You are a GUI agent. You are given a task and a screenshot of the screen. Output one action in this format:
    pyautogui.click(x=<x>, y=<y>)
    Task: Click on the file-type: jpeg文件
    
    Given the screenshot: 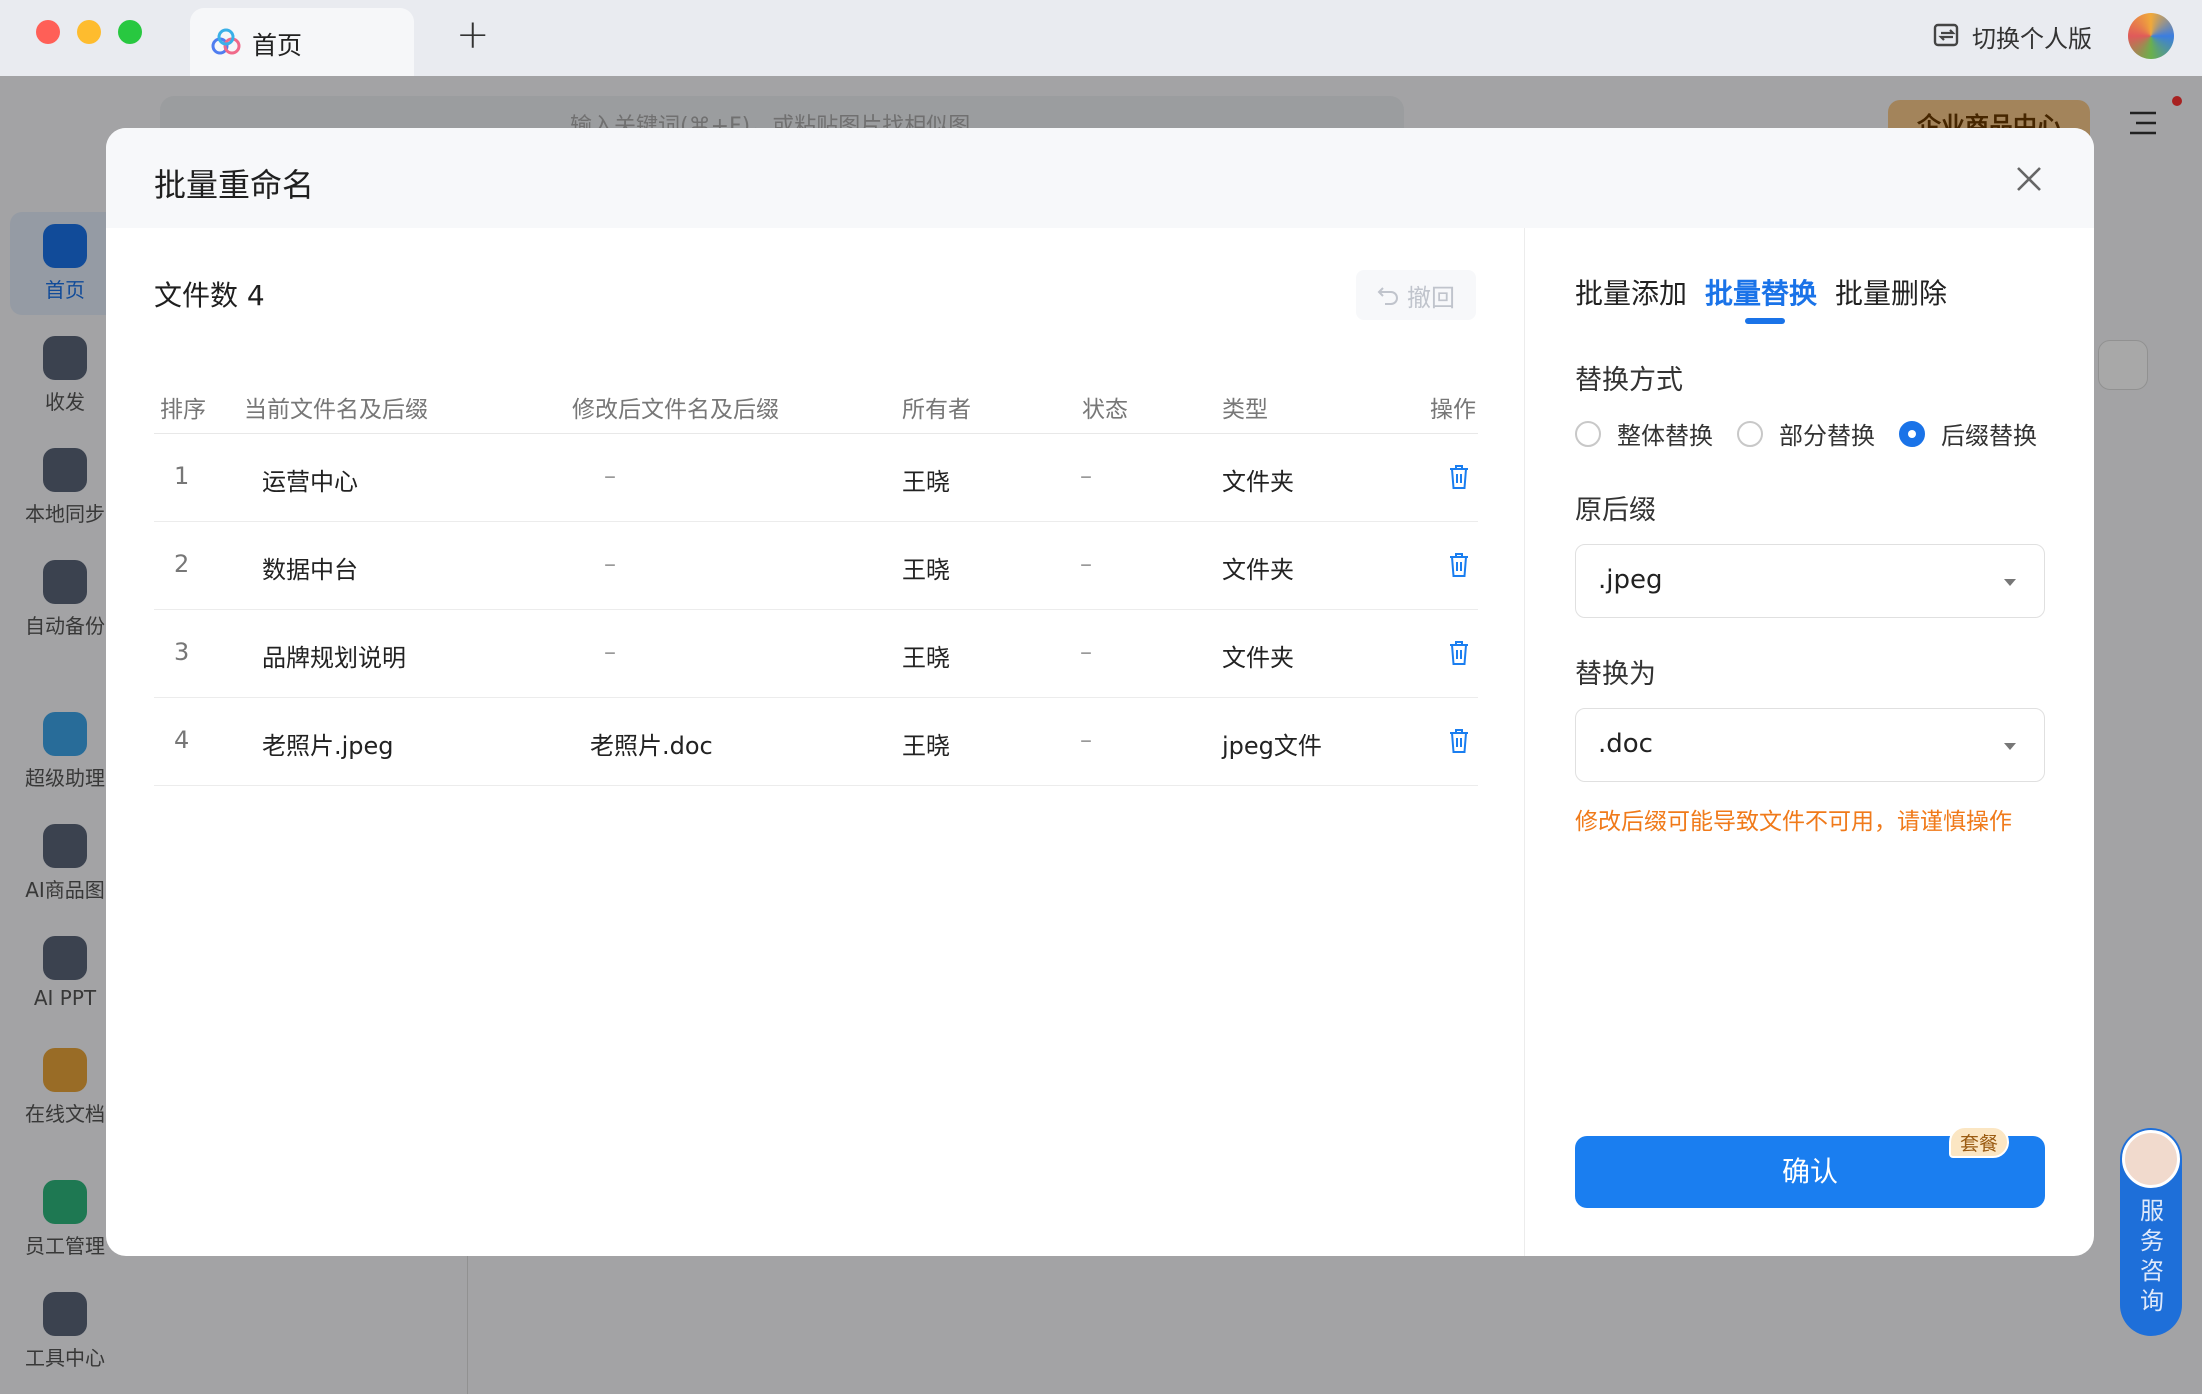 What is the action you would take?
    pyautogui.click(x=1272, y=746)
    